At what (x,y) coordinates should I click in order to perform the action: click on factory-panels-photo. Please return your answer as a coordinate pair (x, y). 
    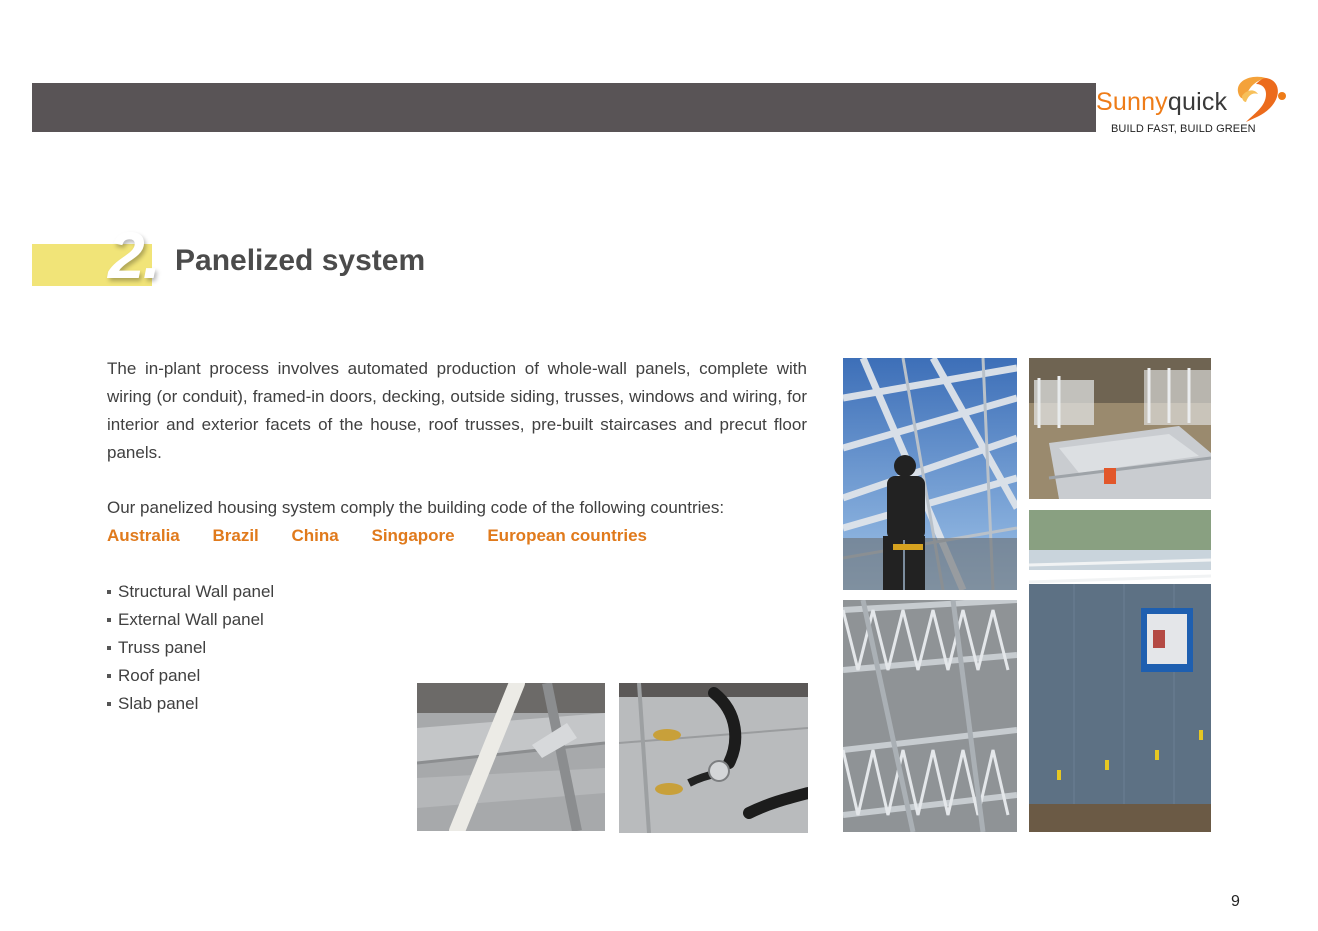
    Looking at the image, I should click on (1120, 428).